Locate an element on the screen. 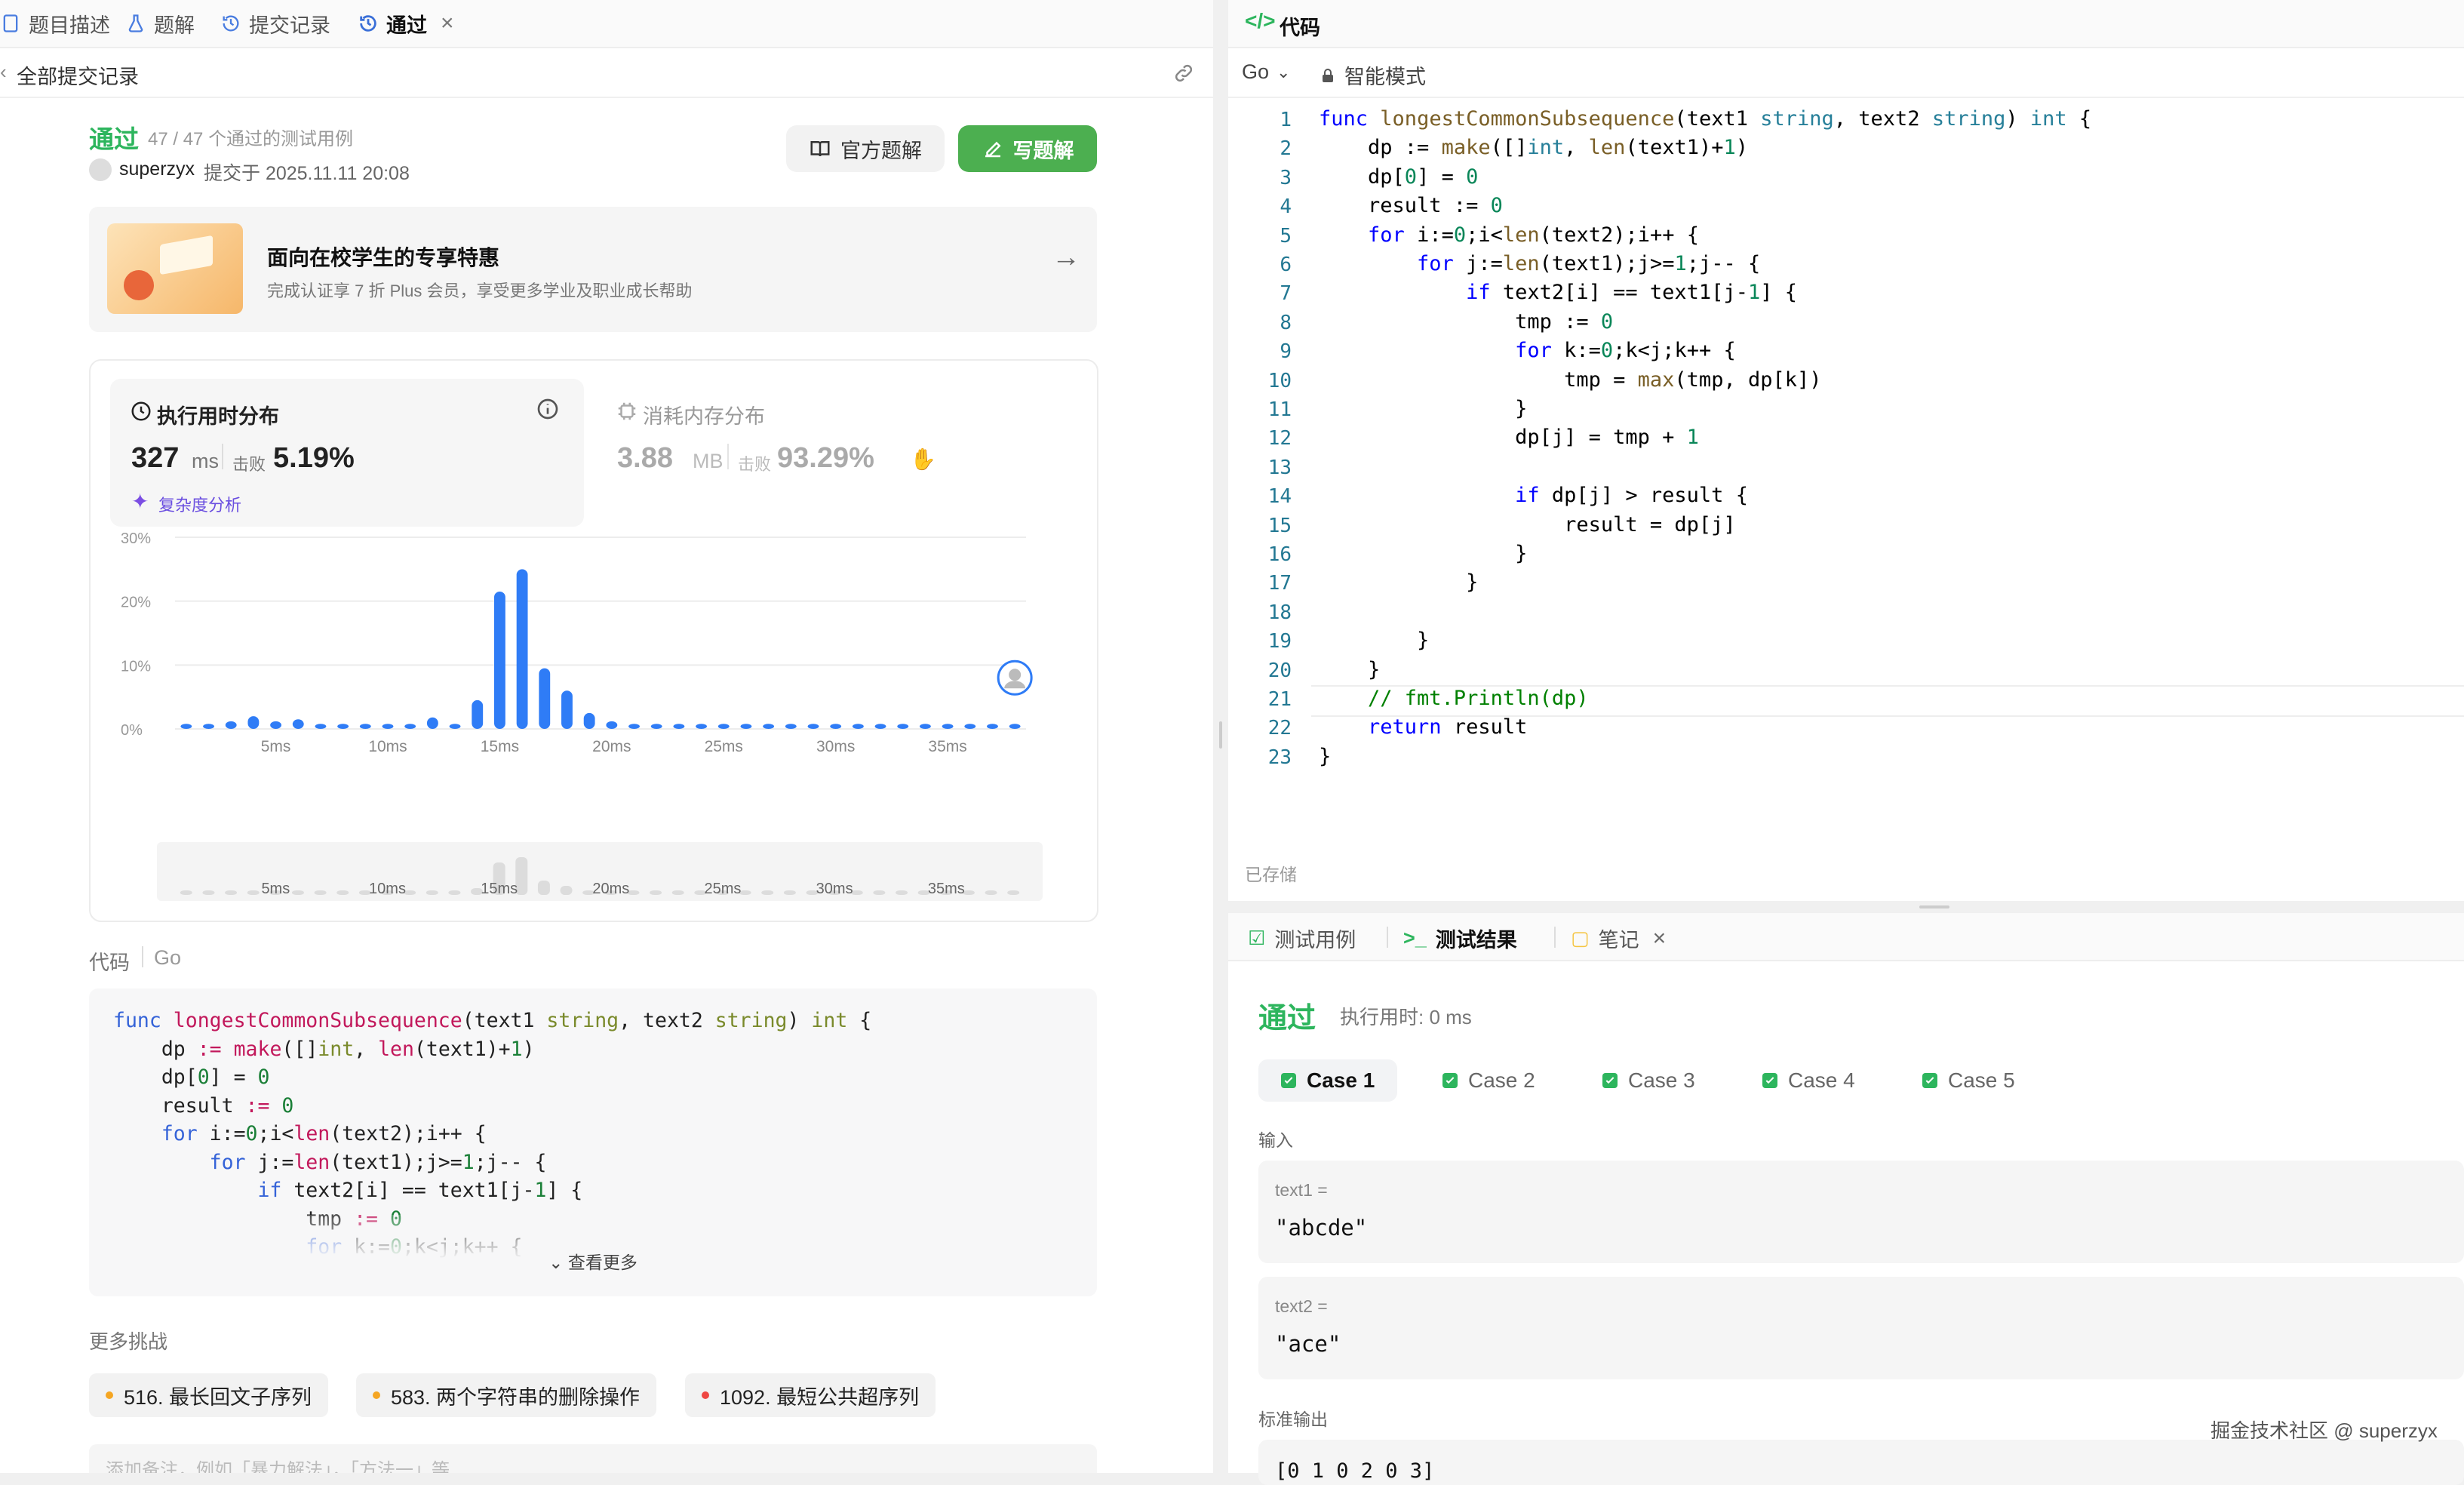 The image size is (2464, 1485). avatar is located at coordinates (100, 169).